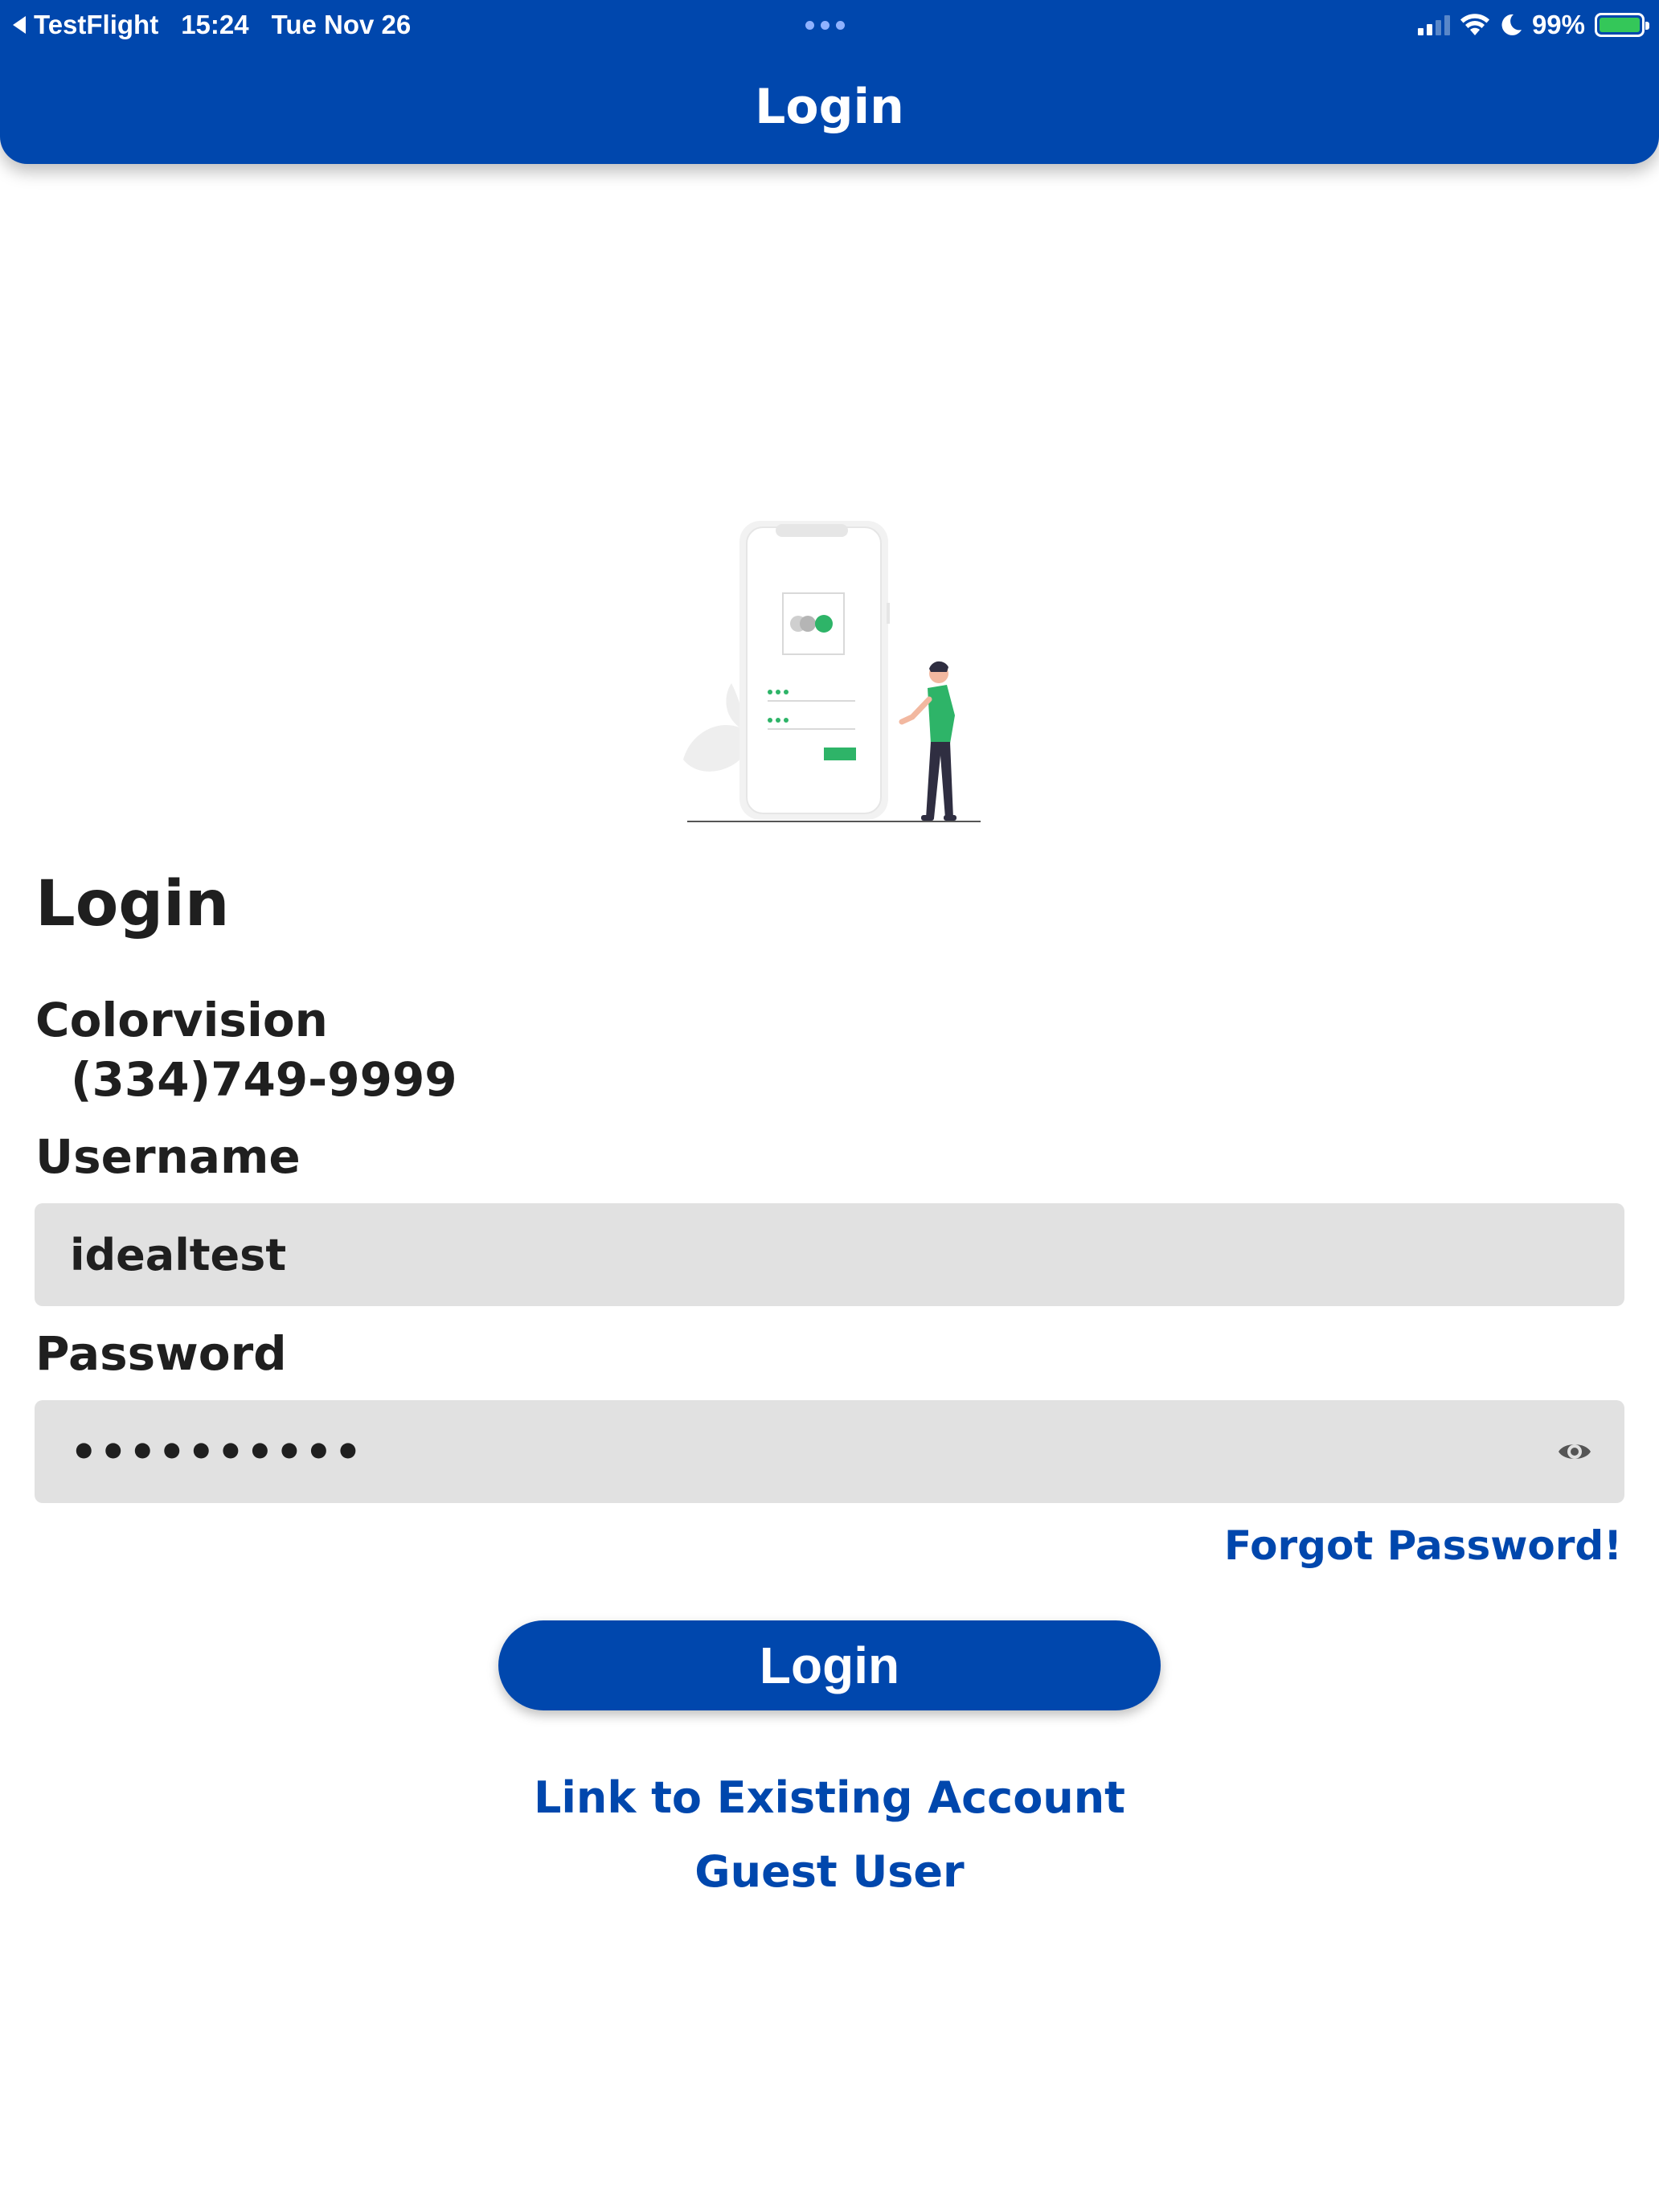 The width and height of the screenshot is (1659, 2212). I want to click on login-button-label: Login, so click(829, 1665).